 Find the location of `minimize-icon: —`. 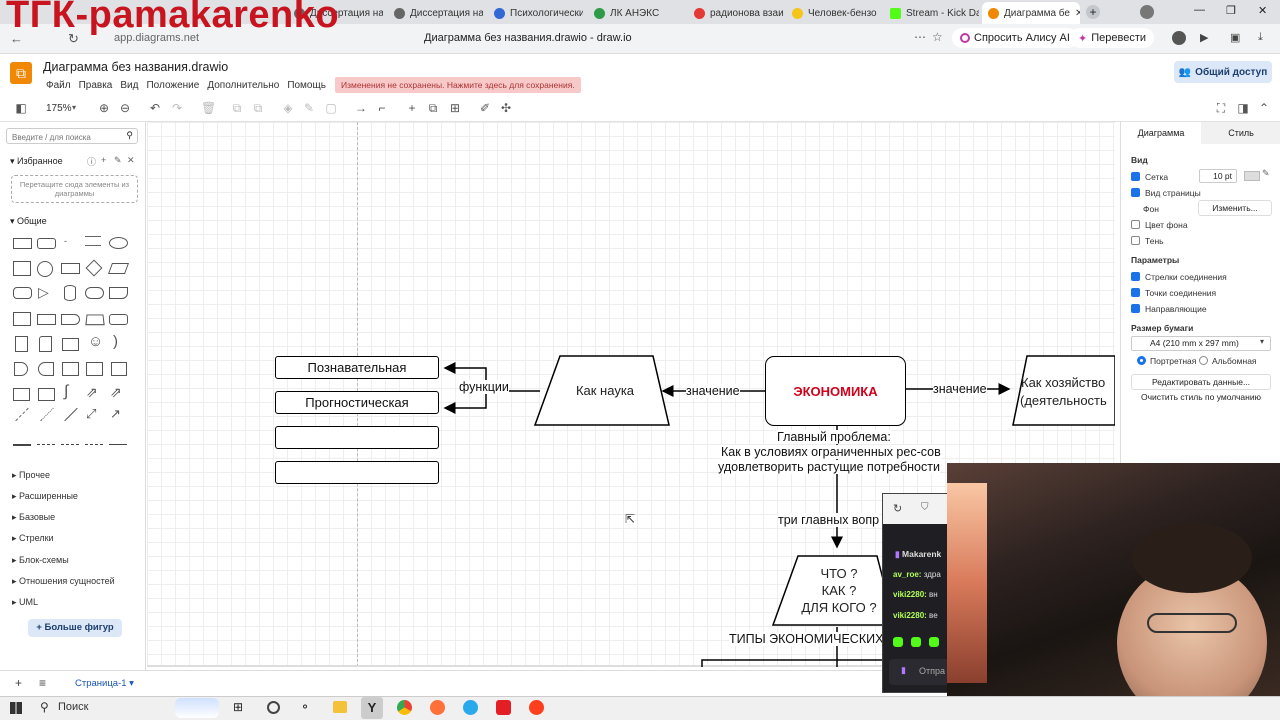

minimize-icon: — is located at coordinates (1199, 10).